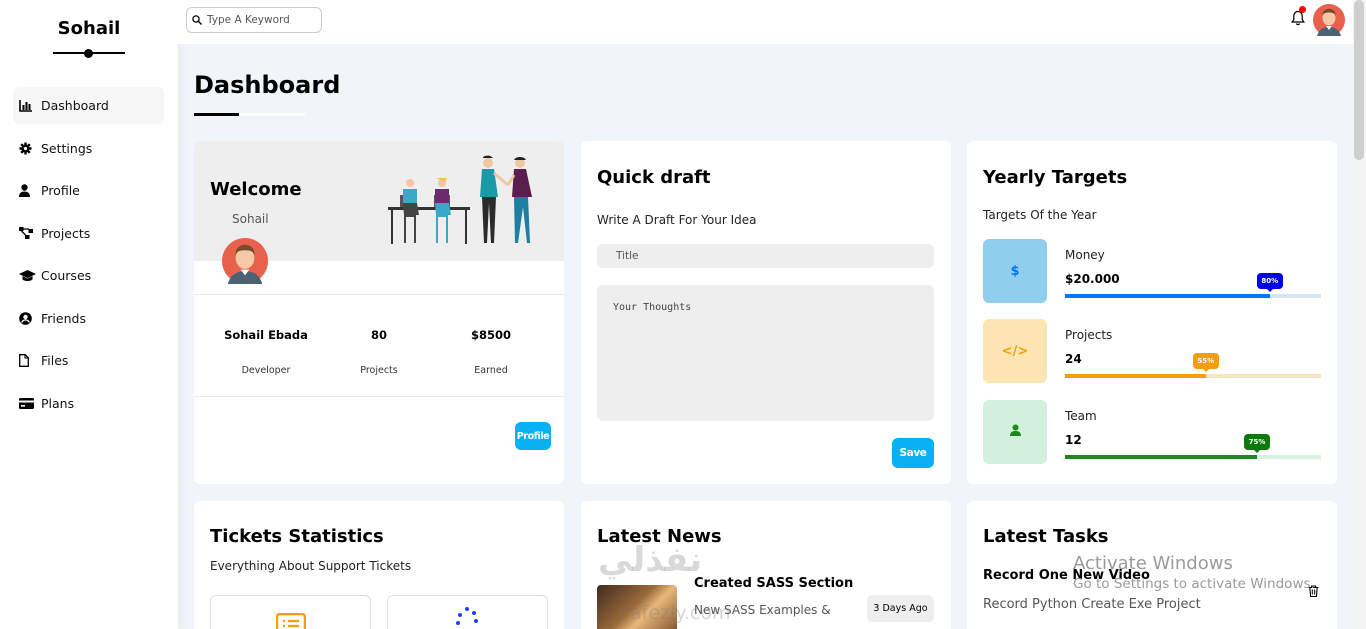 The width and height of the screenshot is (1366, 629). I want to click on chart-bar-icon, so click(30, 105).